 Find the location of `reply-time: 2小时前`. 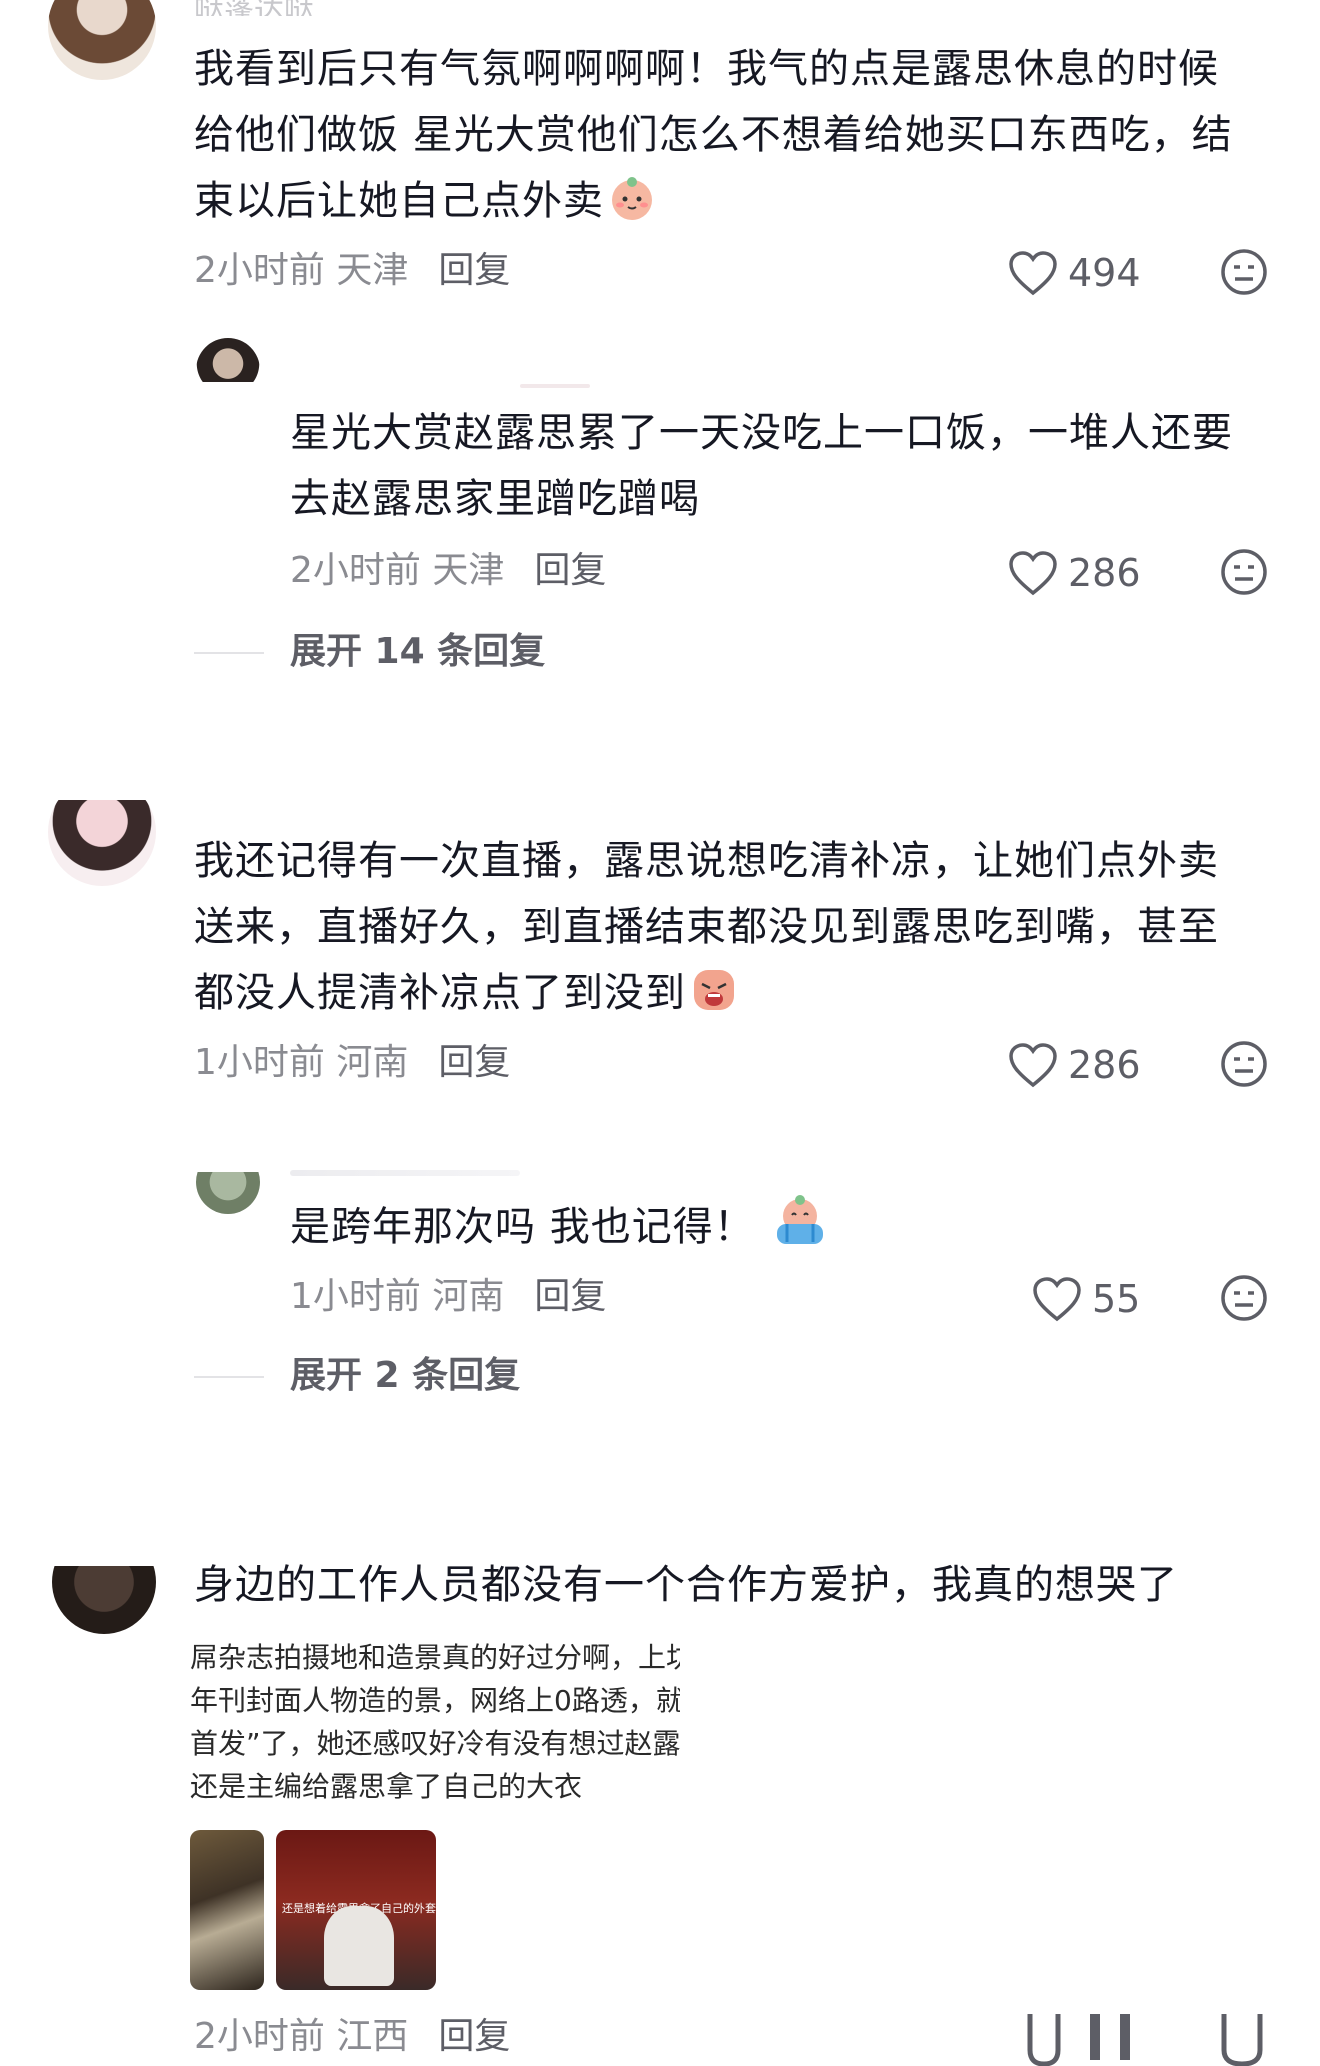

reply-time: 2小时前 is located at coordinates (355, 570).